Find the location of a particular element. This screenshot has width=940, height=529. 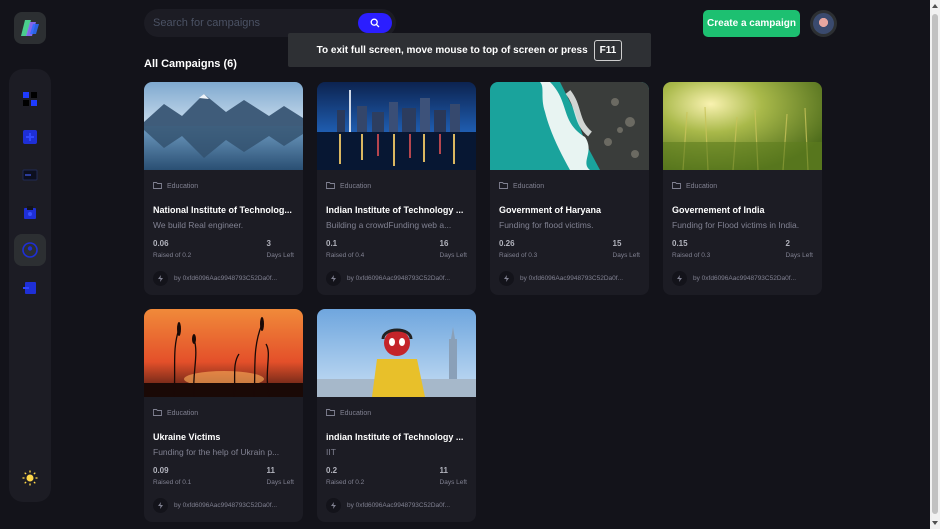

scroll-thumb is located at coordinates (935, 264).